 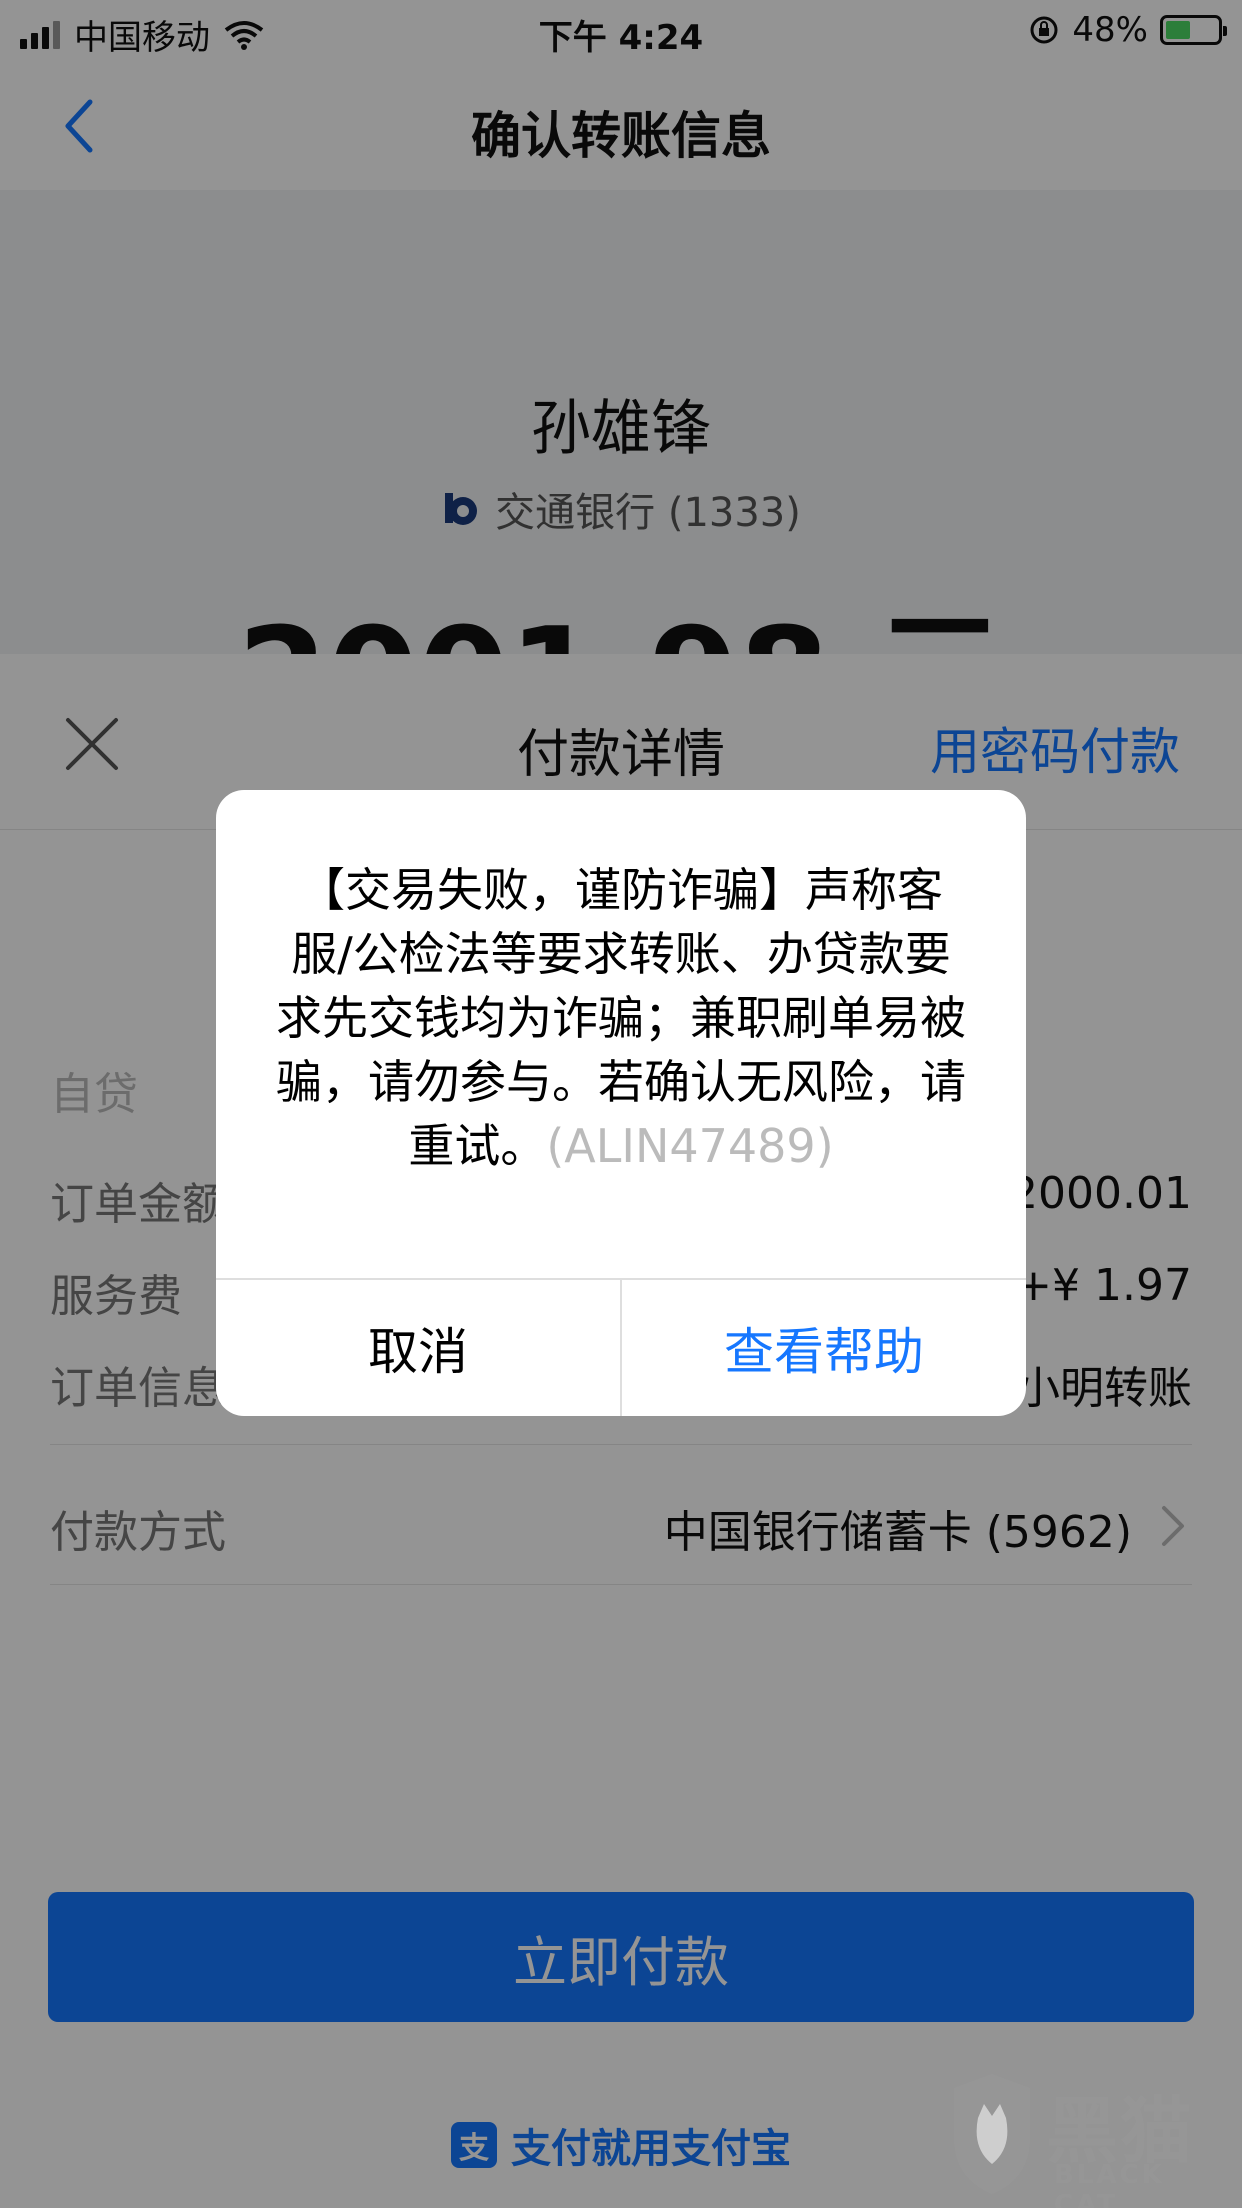 What do you see at coordinates (1109, 2184) in the screenshot?
I see `watermark-en: BLACK CAT` at bounding box center [1109, 2184].